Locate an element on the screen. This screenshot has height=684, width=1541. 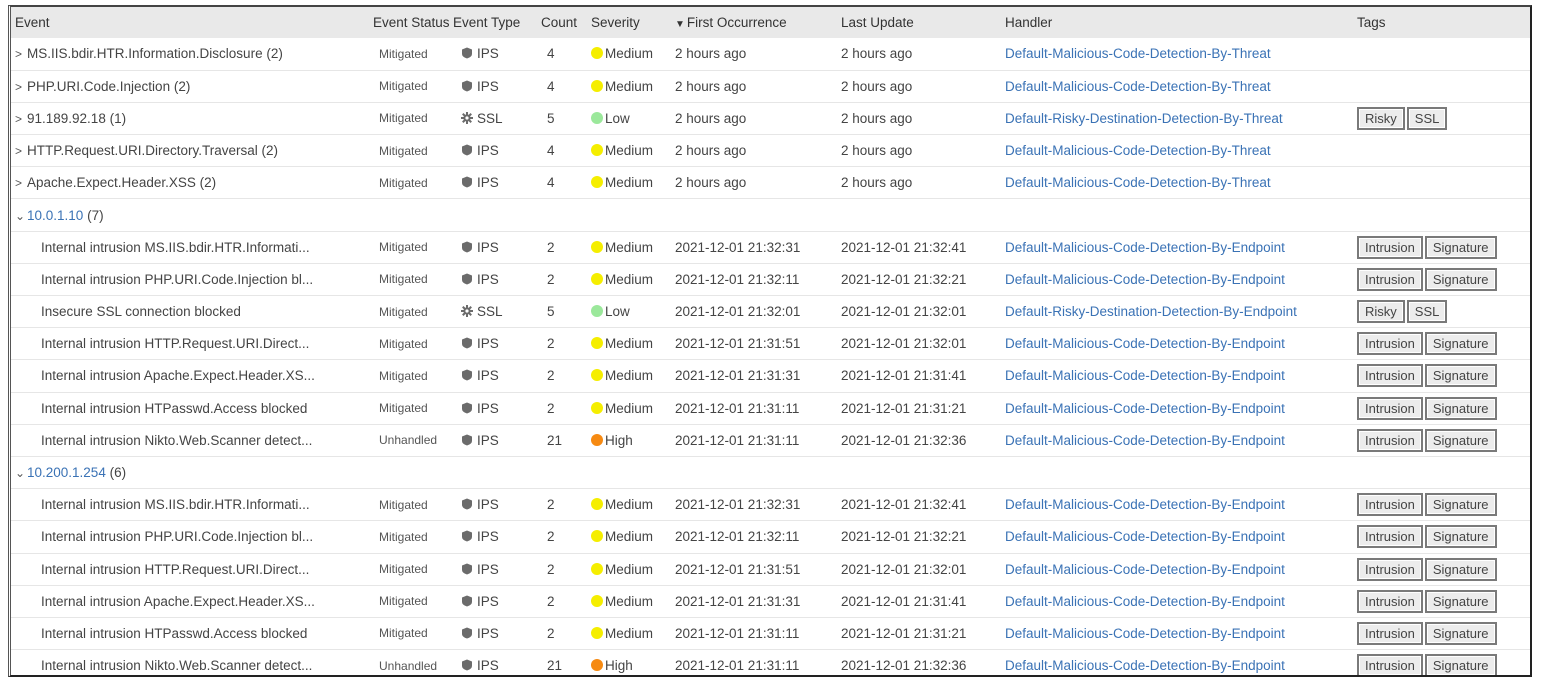
column-header-event-status: Event Status is located at coordinates (409, 22).